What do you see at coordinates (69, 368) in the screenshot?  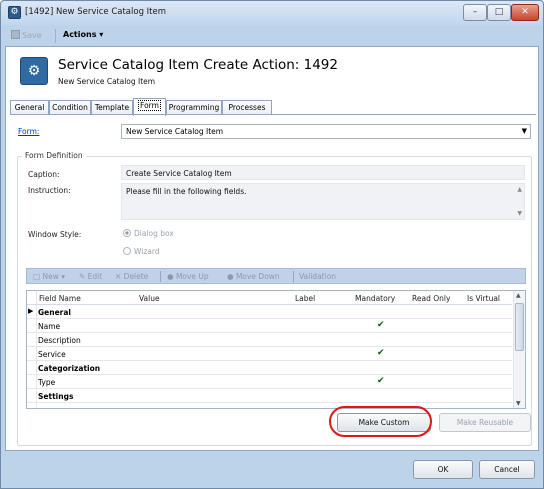 I see `row-name: Categorization` at bounding box center [69, 368].